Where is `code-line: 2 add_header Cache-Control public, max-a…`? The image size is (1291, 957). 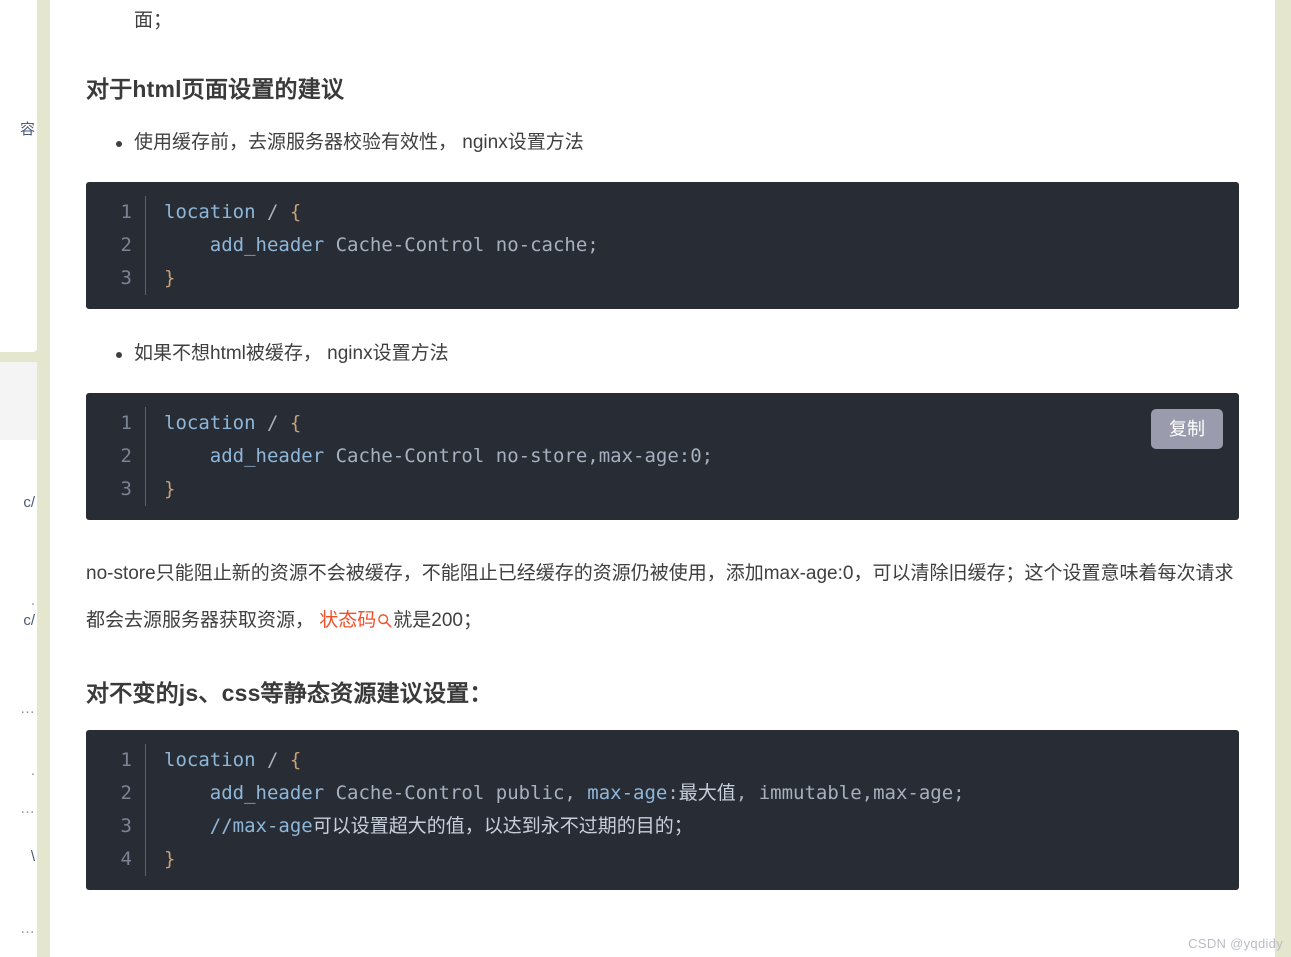 code-line: 2 add_header Cache-Control public, max-a… is located at coordinates (662, 793).